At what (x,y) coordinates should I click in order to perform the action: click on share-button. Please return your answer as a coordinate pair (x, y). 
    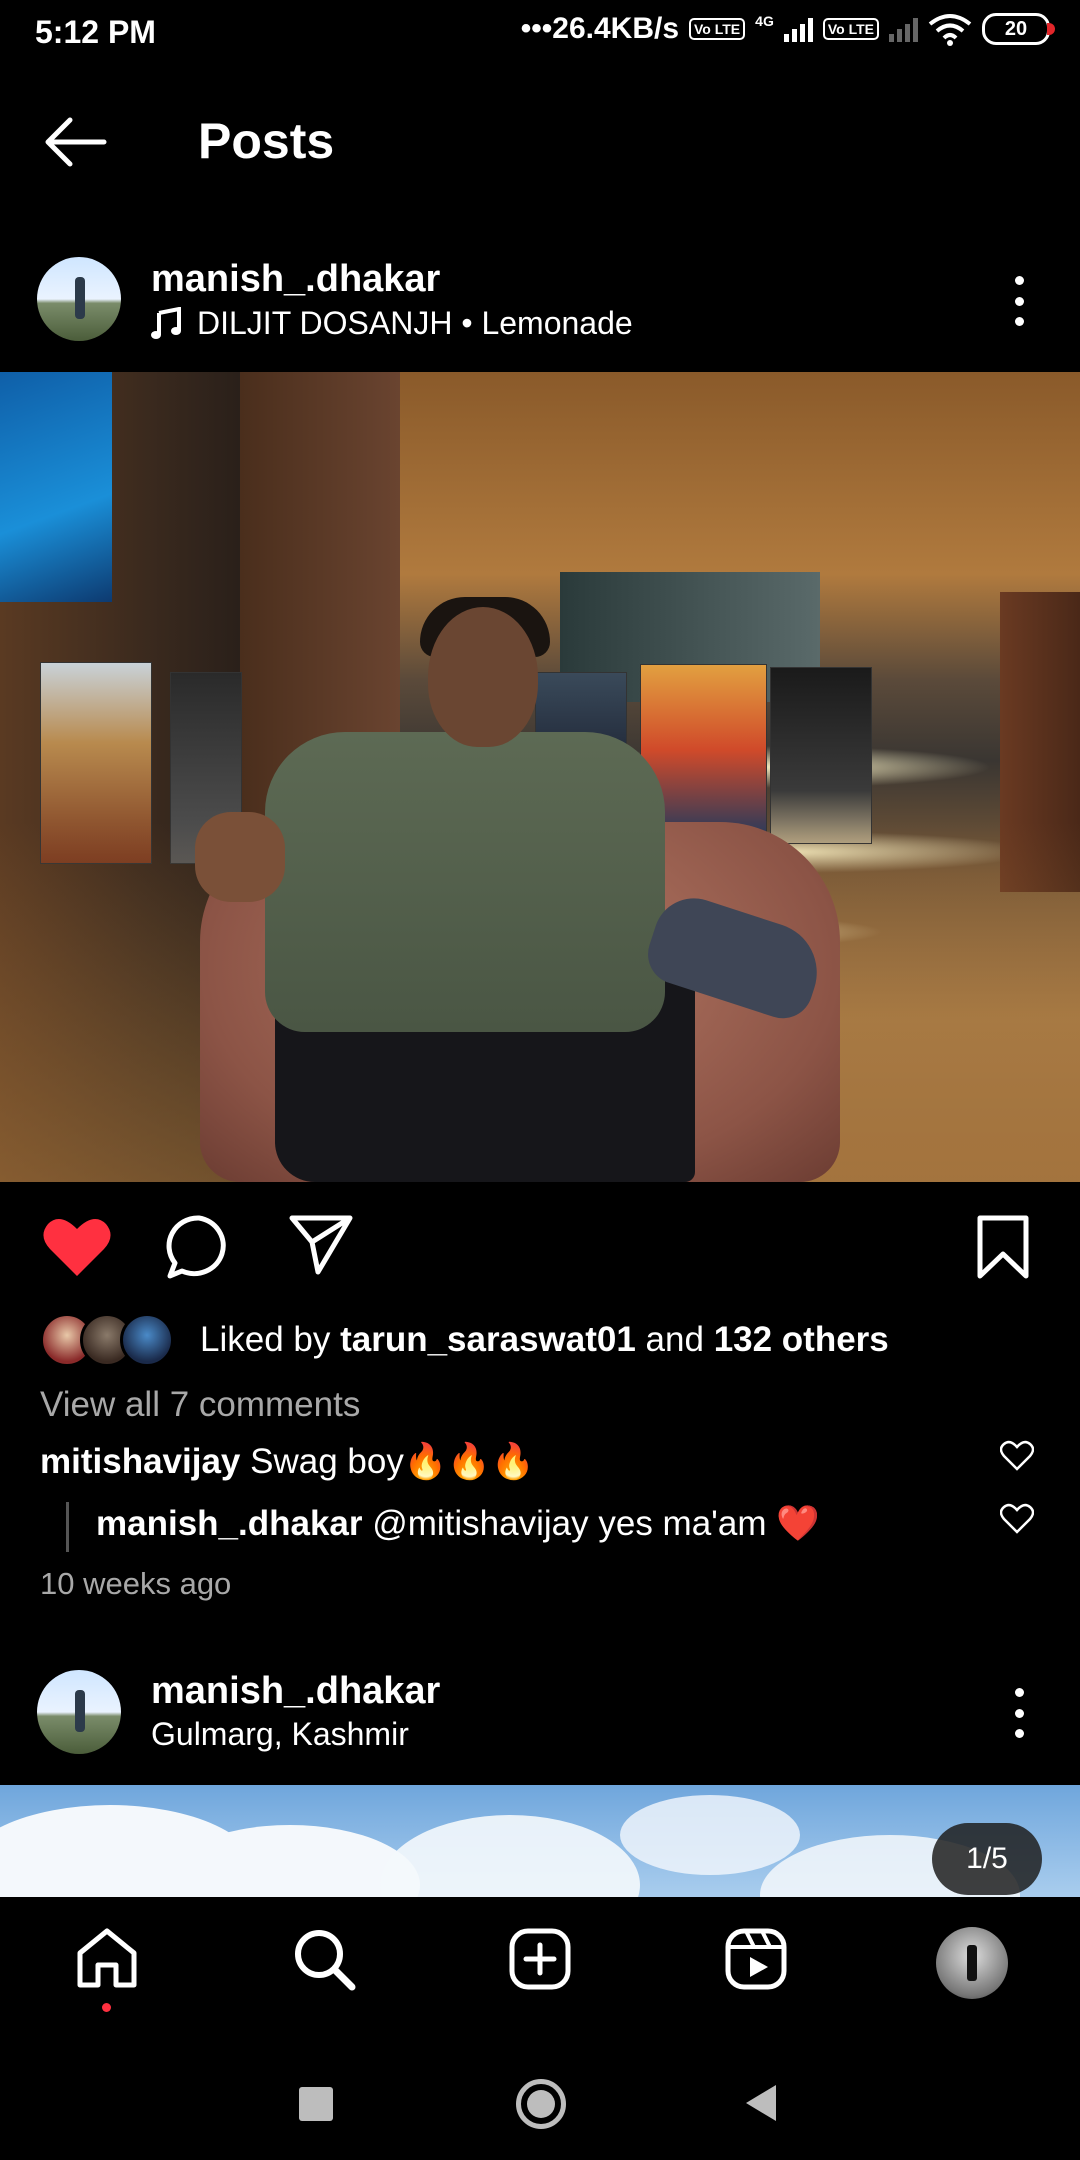
    Looking at the image, I should click on (321, 1245).